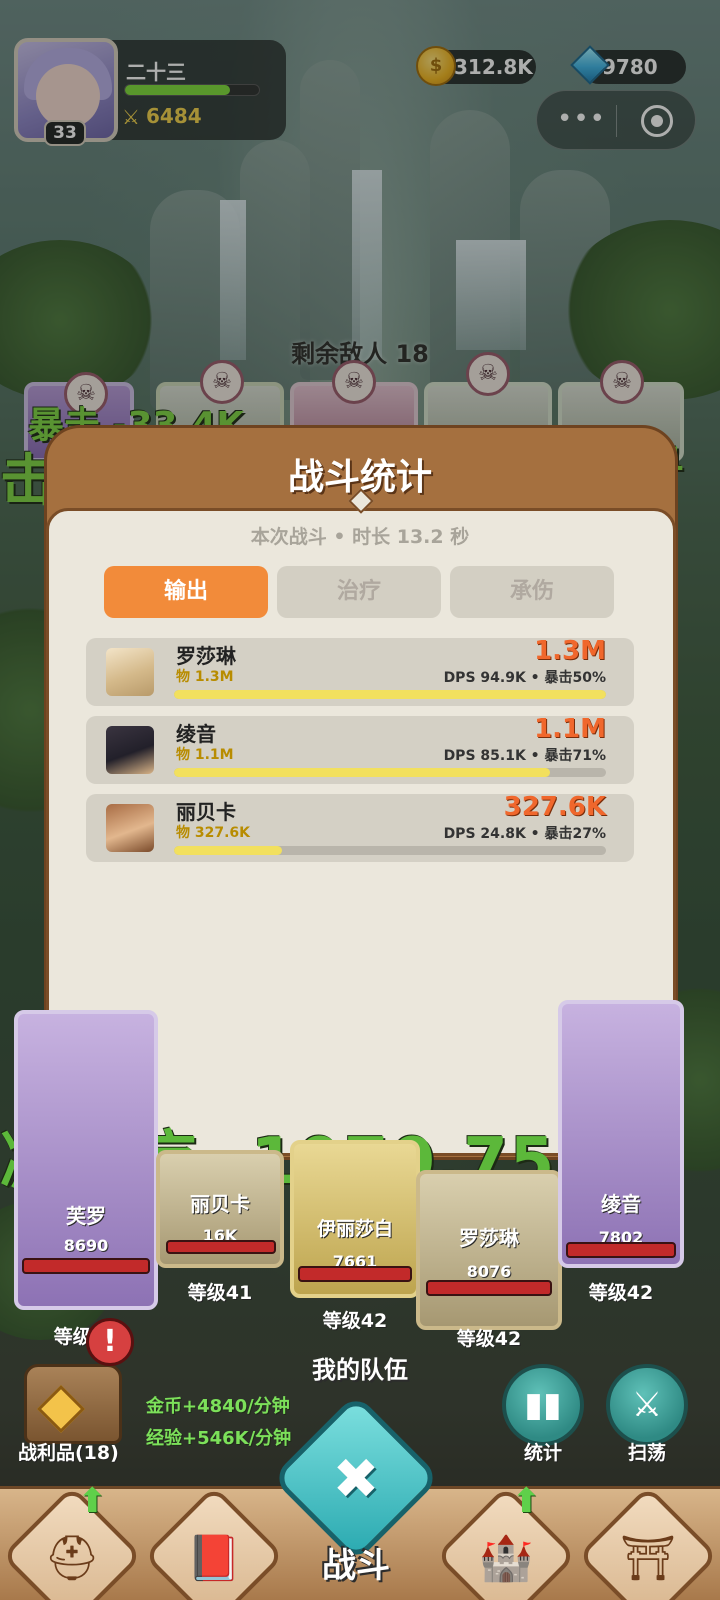 The height and width of the screenshot is (1600, 720). What do you see at coordinates (356, 1479) in the screenshot?
I see `crossed-swords-icon: ✖` at bounding box center [356, 1479].